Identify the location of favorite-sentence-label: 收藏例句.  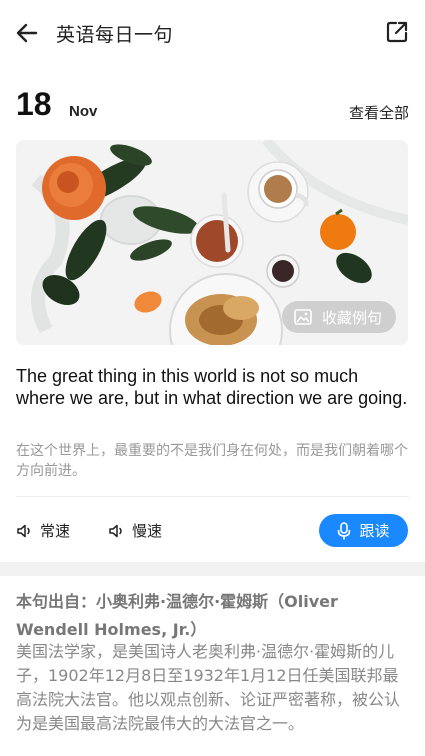
(351, 317).